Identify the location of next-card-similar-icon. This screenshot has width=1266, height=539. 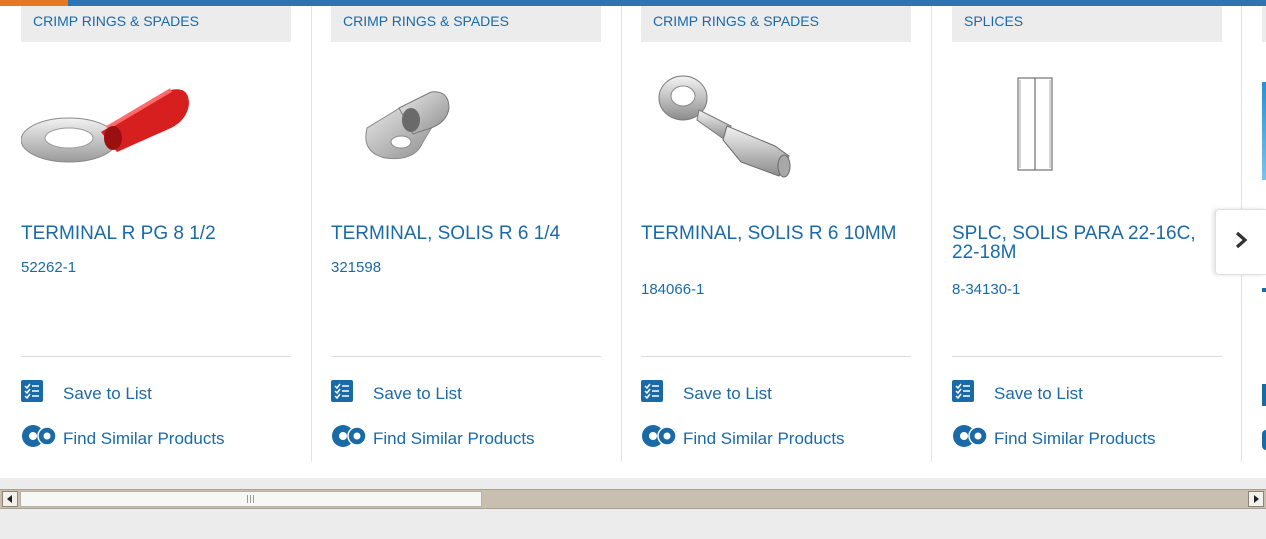
(1264, 440).